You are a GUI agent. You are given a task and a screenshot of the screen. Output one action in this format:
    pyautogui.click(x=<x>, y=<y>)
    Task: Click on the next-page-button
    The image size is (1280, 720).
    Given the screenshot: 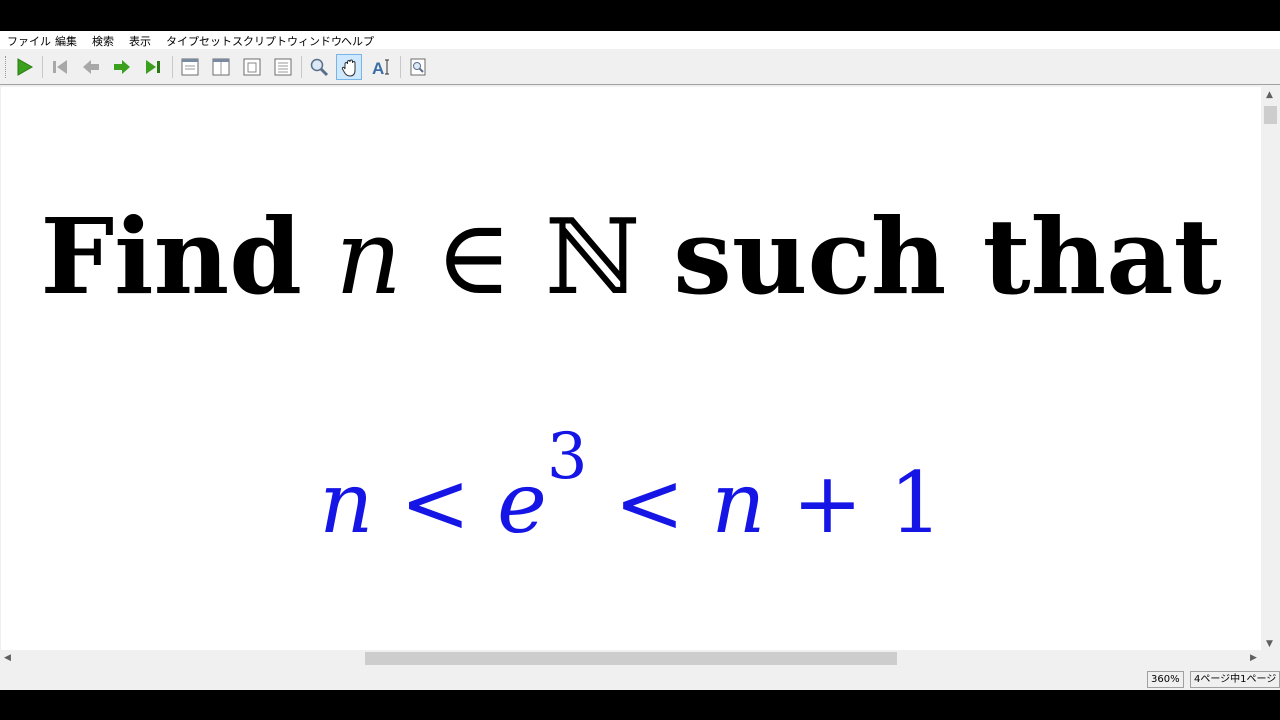 What is the action you would take?
    pyautogui.click(x=122, y=67)
    